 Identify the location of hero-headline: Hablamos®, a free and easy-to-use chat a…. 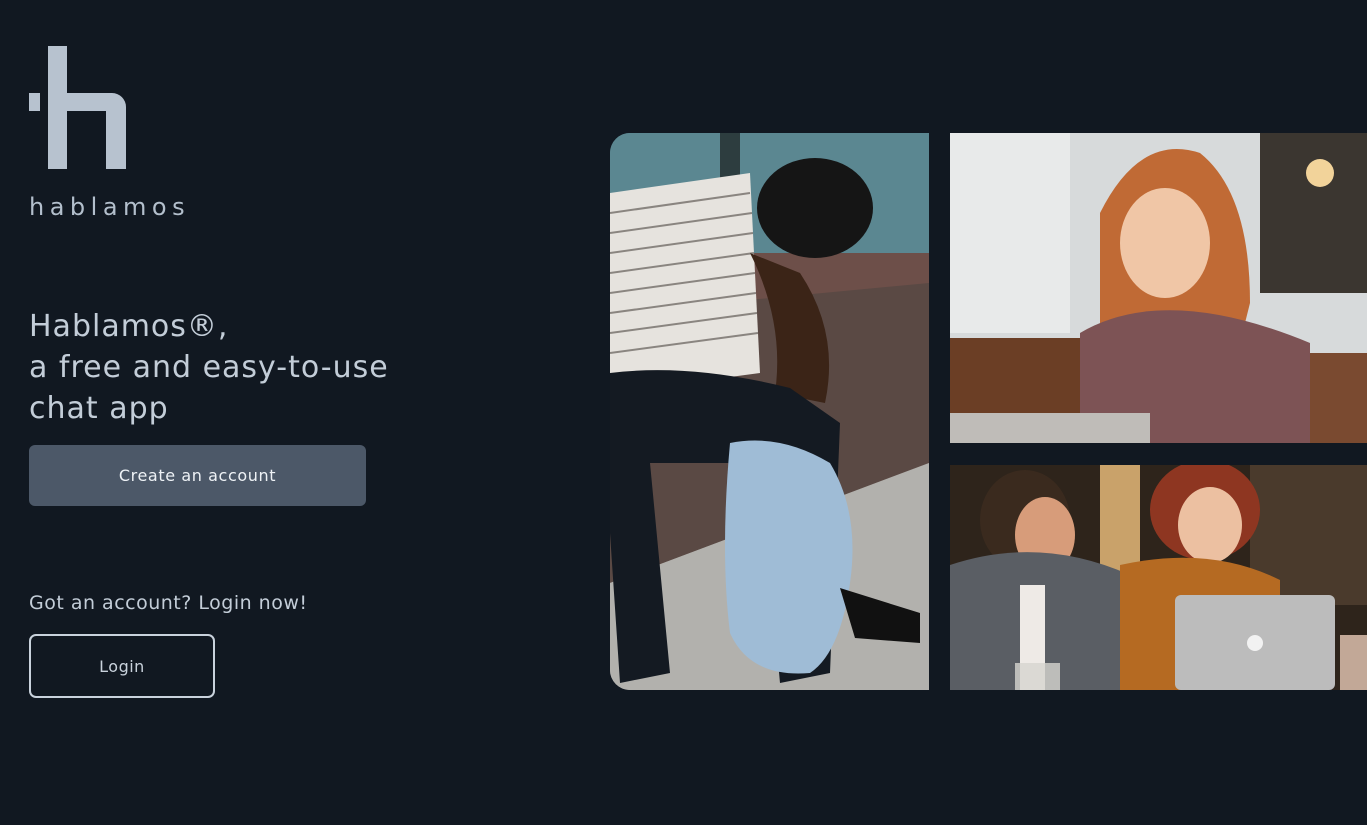
(279, 367).